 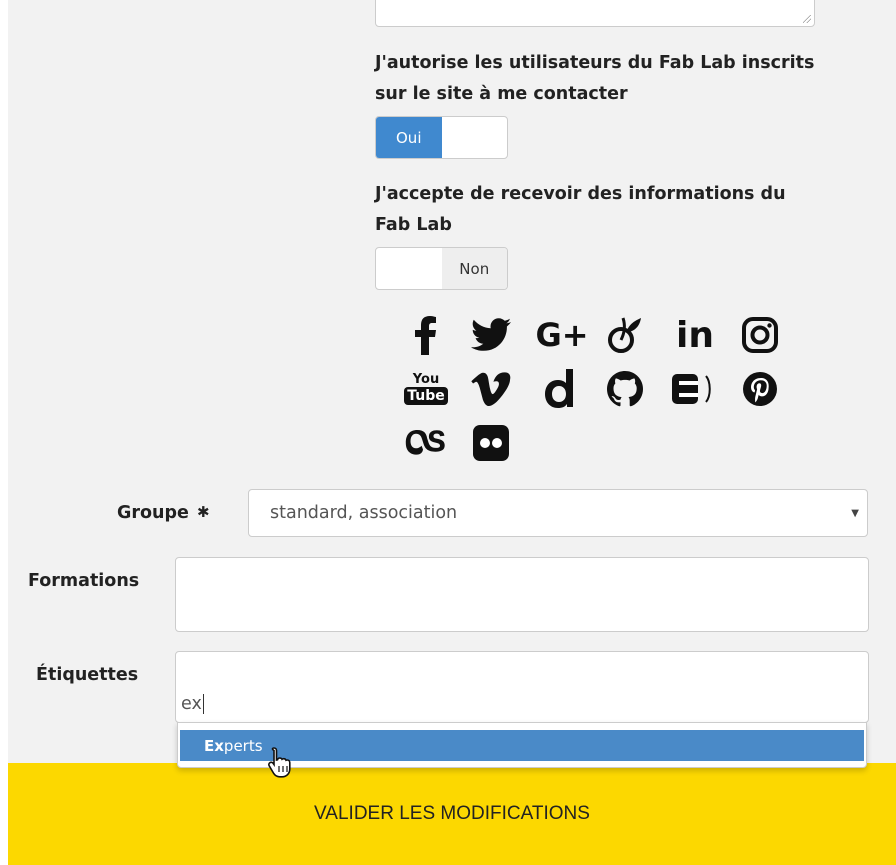 I want to click on group-select: standard, association ▼, so click(x=558, y=513).